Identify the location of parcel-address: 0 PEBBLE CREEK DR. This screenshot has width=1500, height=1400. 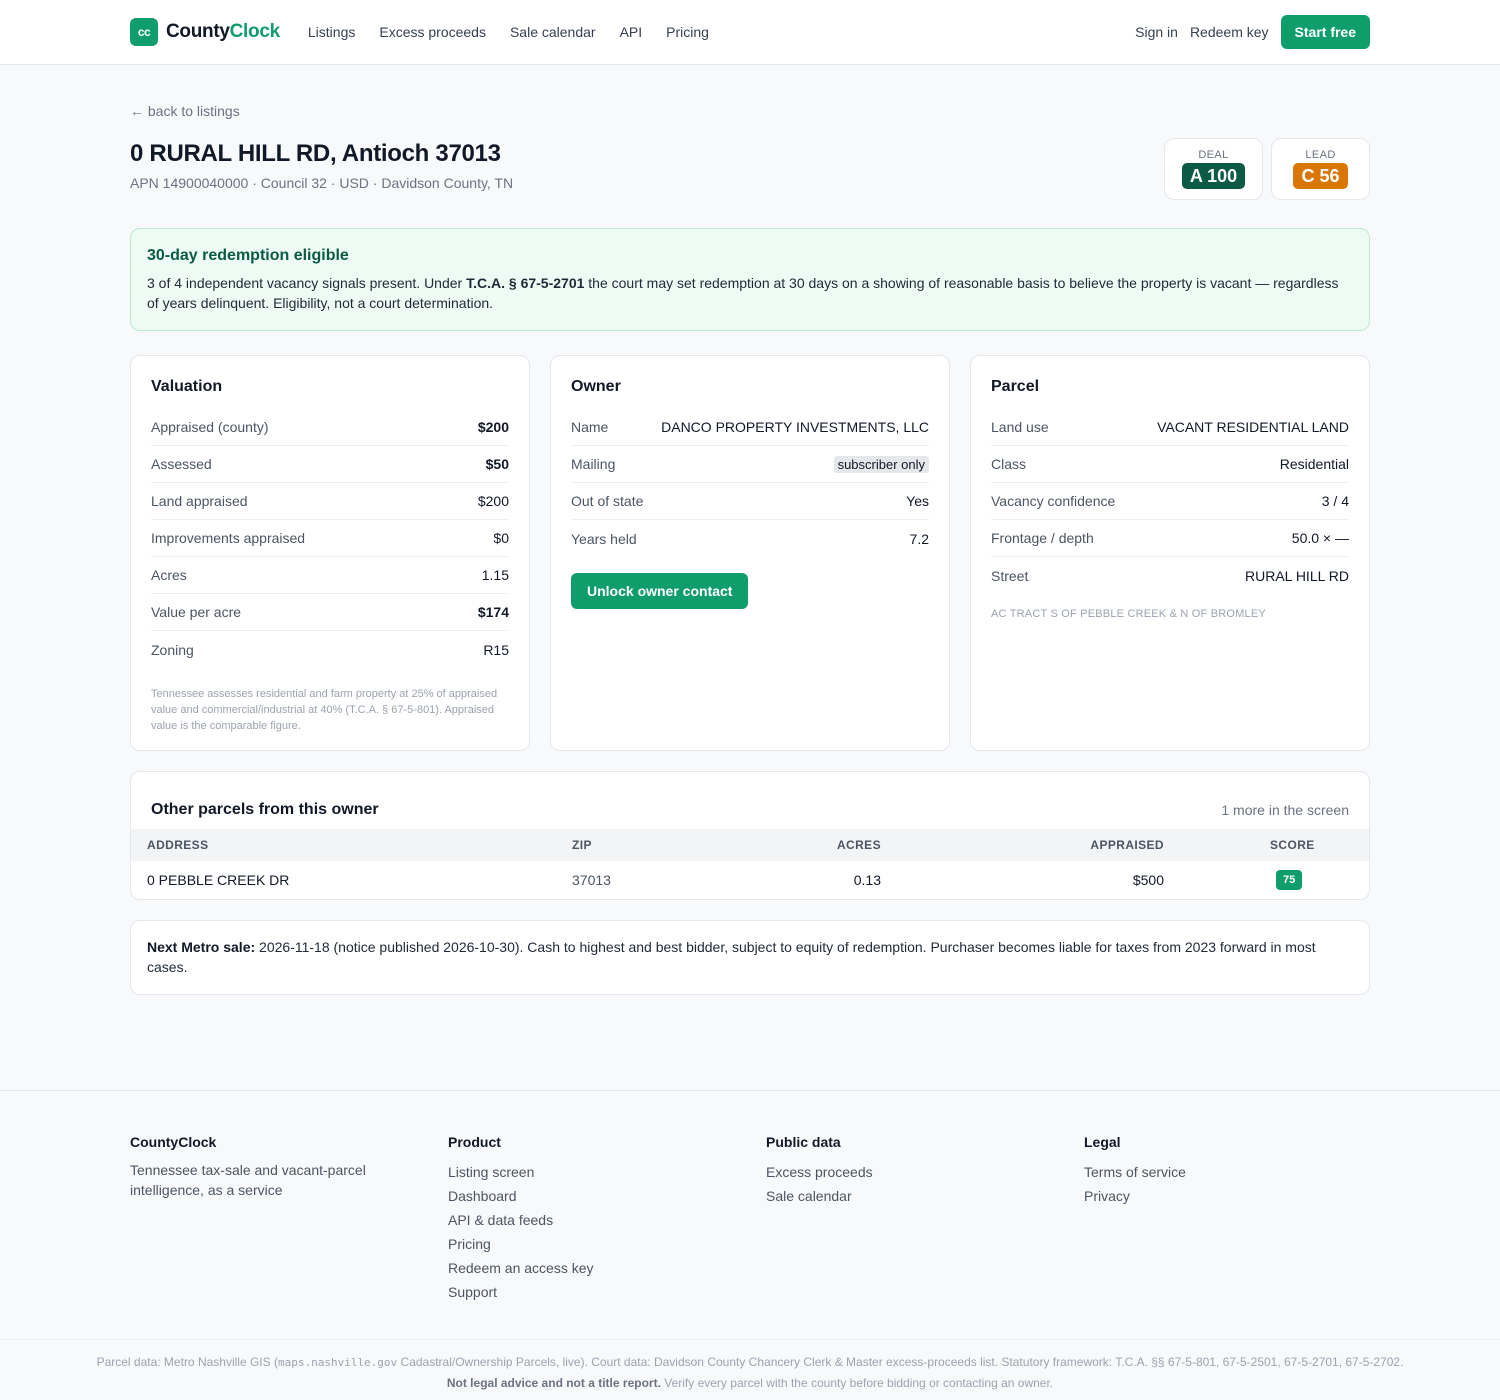
(343, 880).